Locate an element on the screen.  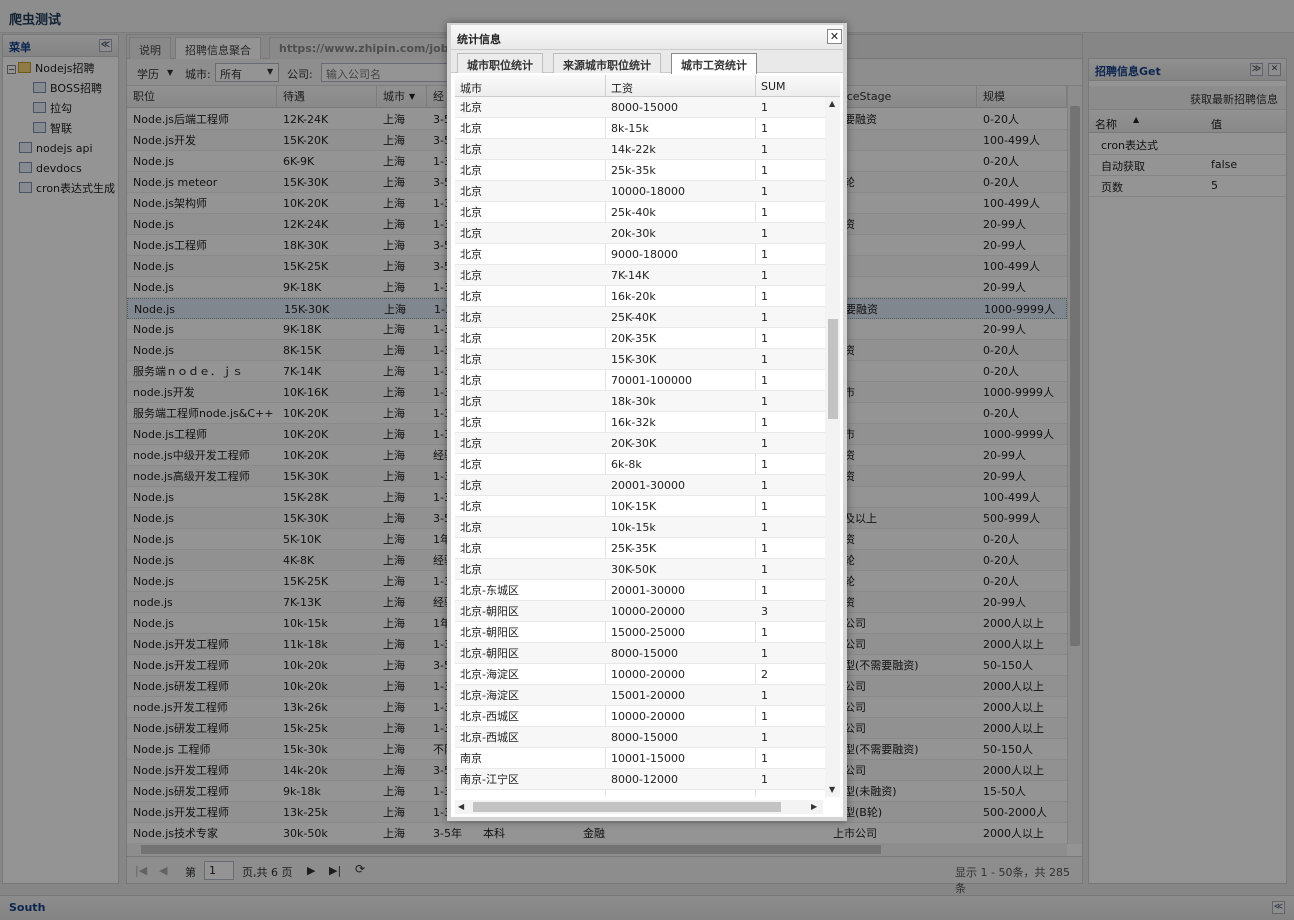
salary-row: 北京 25k-35k 1 is located at coordinates (640, 170).